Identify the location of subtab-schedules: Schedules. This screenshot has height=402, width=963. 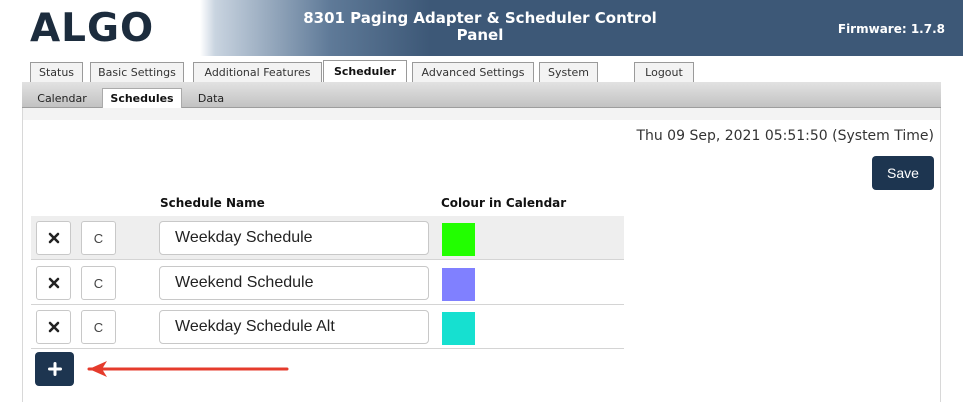
(142, 98).